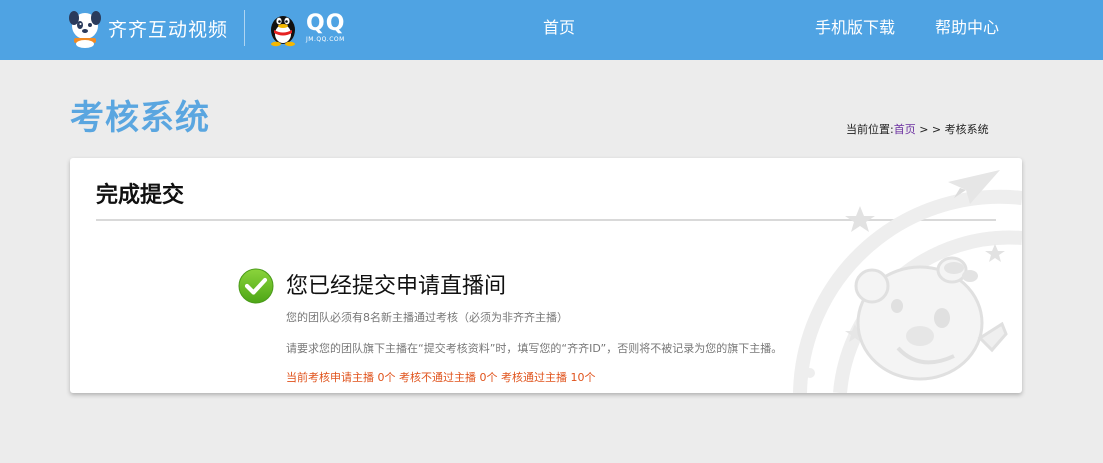 This screenshot has height=463, width=1103. I want to click on breadcrumb-prefix: 当前位置:, so click(870, 129).